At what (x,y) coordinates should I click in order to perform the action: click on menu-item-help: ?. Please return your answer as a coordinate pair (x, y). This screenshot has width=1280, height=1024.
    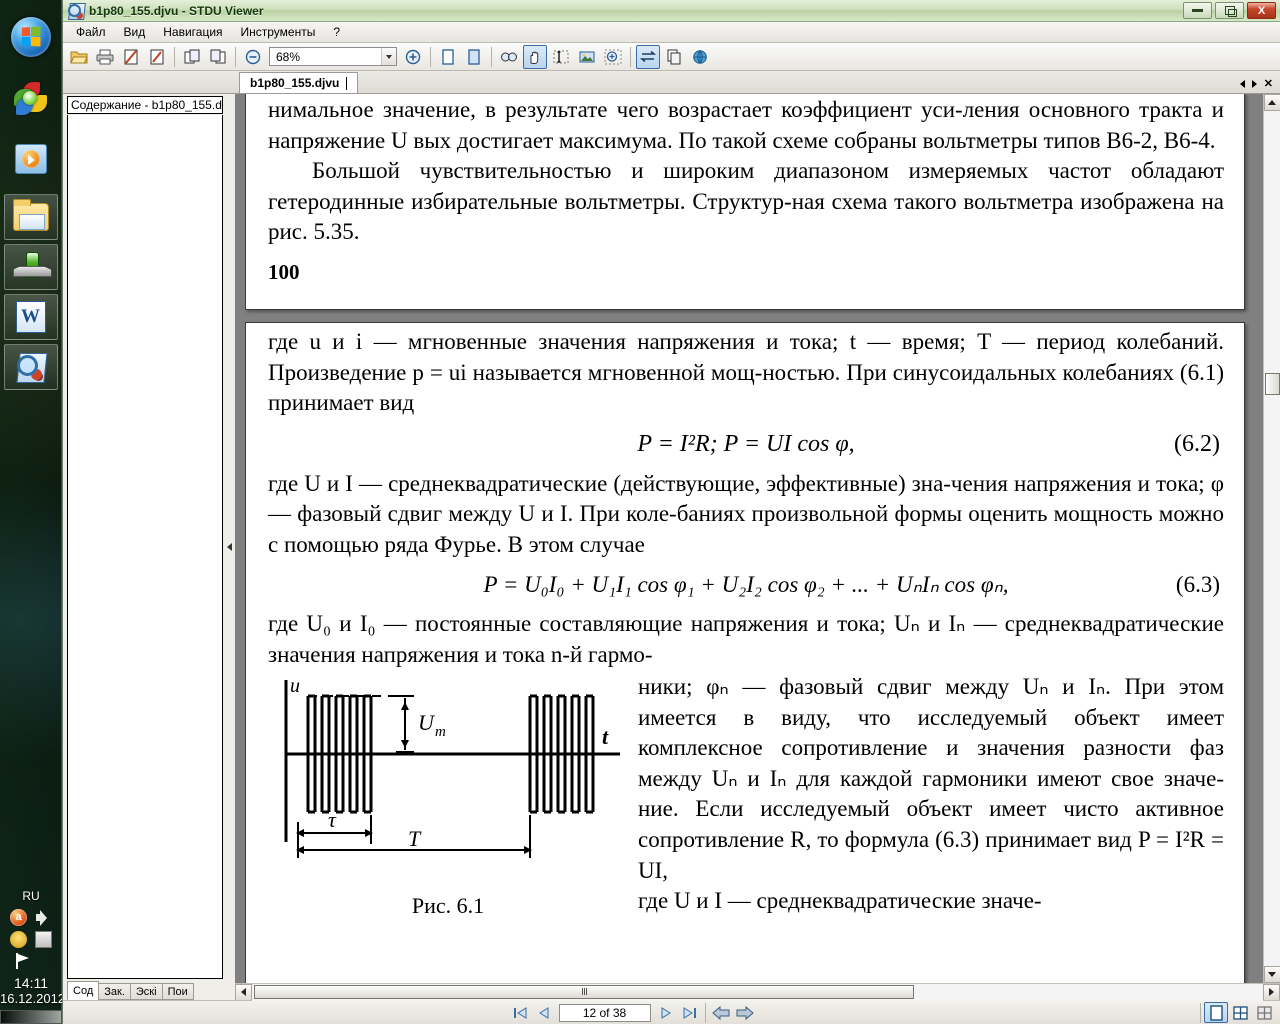
    Looking at the image, I should click on (336, 32).